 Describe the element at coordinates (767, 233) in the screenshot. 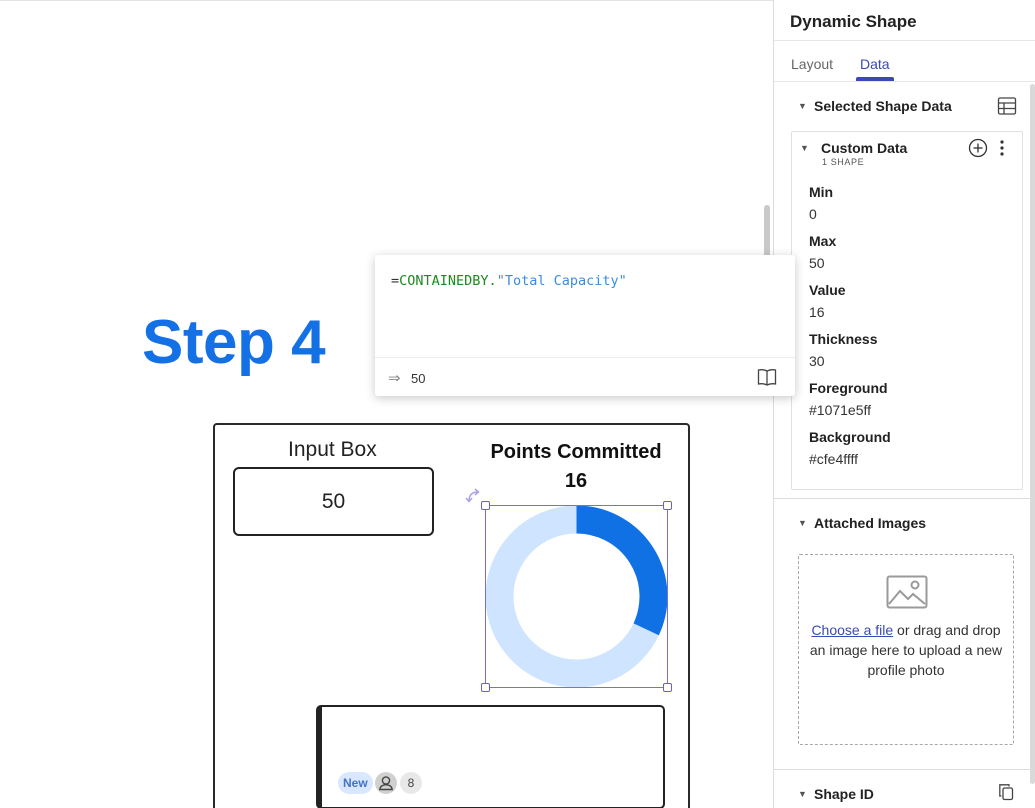

I see `canvas-scrollbar` at that location.